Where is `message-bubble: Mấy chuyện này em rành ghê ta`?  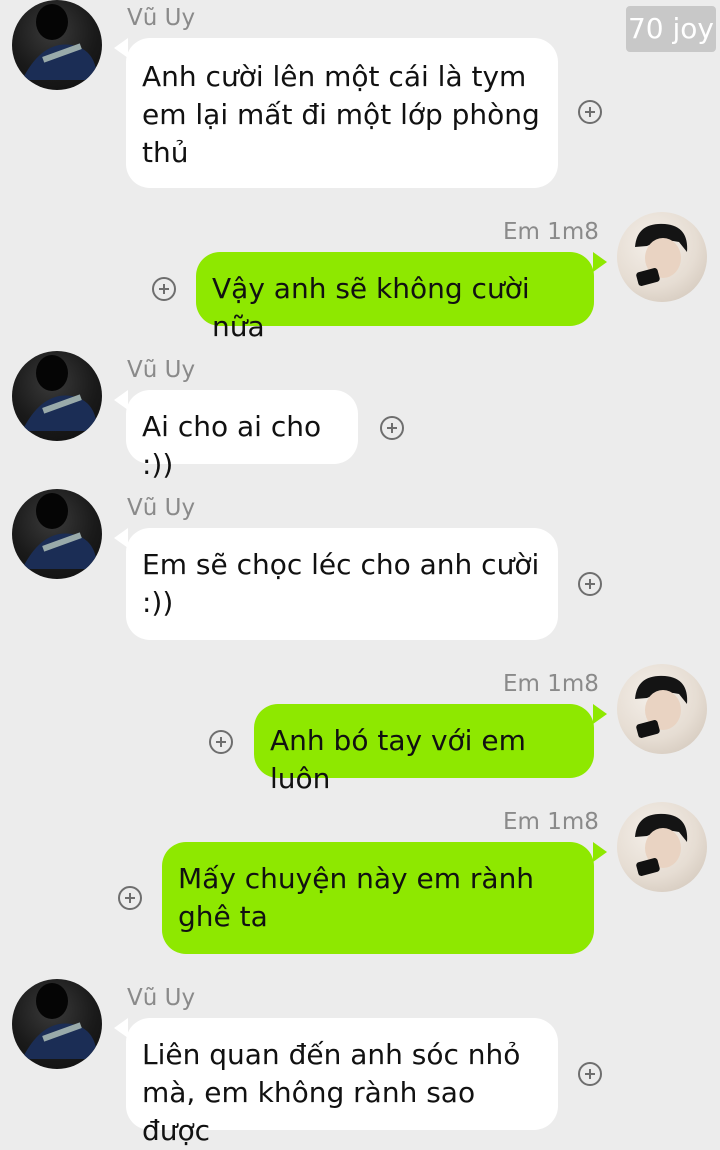 message-bubble: Mấy chuyện này em rành ghê ta is located at coordinates (378, 898).